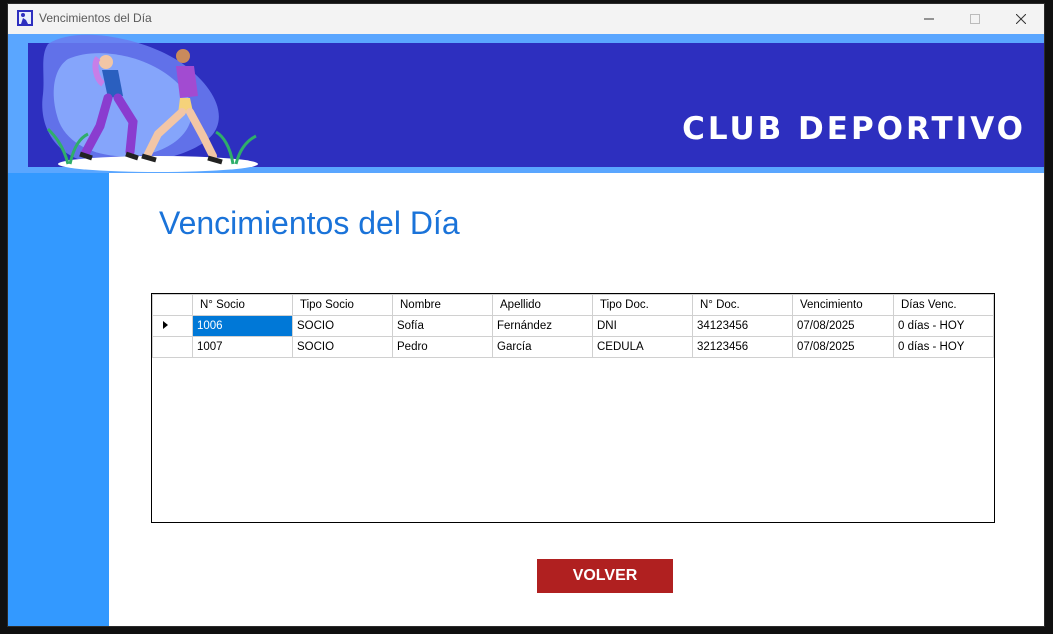 The width and height of the screenshot is (1053, 634). What do you see at coordinates (943, 305) in the screenshot?
I see `column-header: Días Venc.` at bounding box center [943, 305].